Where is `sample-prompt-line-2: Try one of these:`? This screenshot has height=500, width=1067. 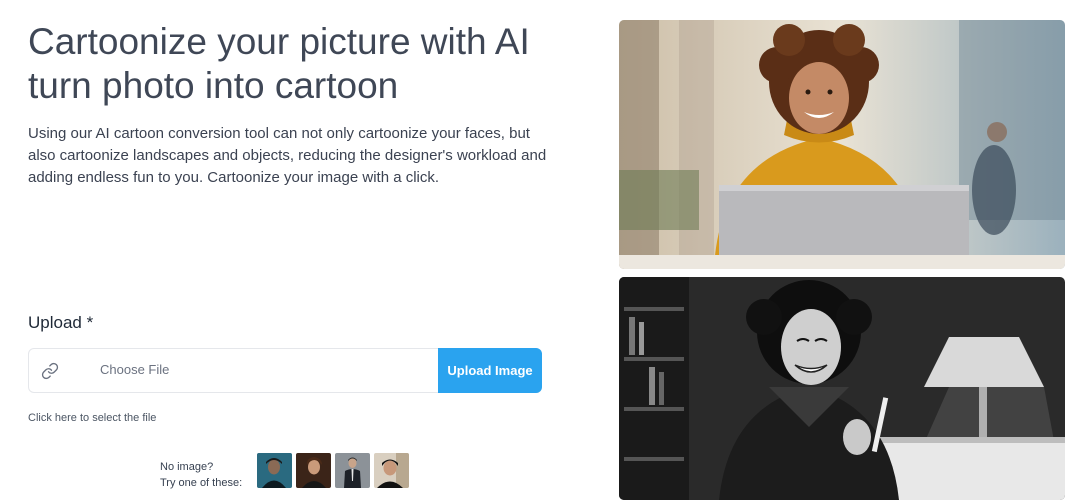
sample-prompt-line-2: Try one of these: is located at coordinates (201, 483).